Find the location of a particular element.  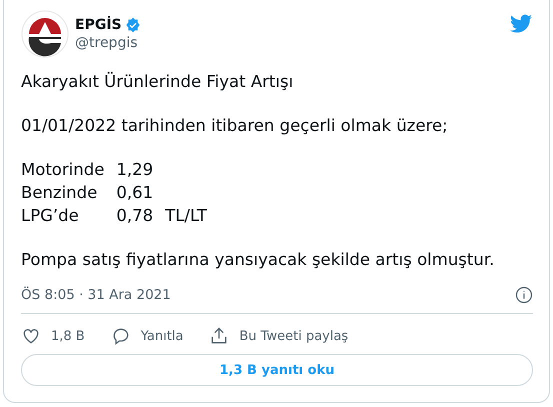

info-icon is located at coordinates (524, 295).